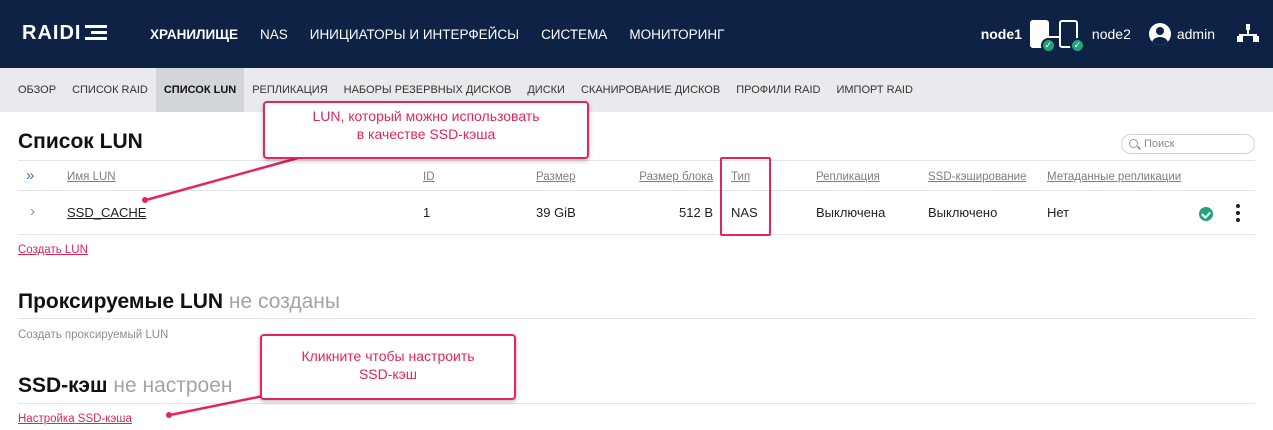 This screenshot has width=1273, height=430. I want to click on nav-storage: ХРАНИЛИЩЕ, so click(194, 34).